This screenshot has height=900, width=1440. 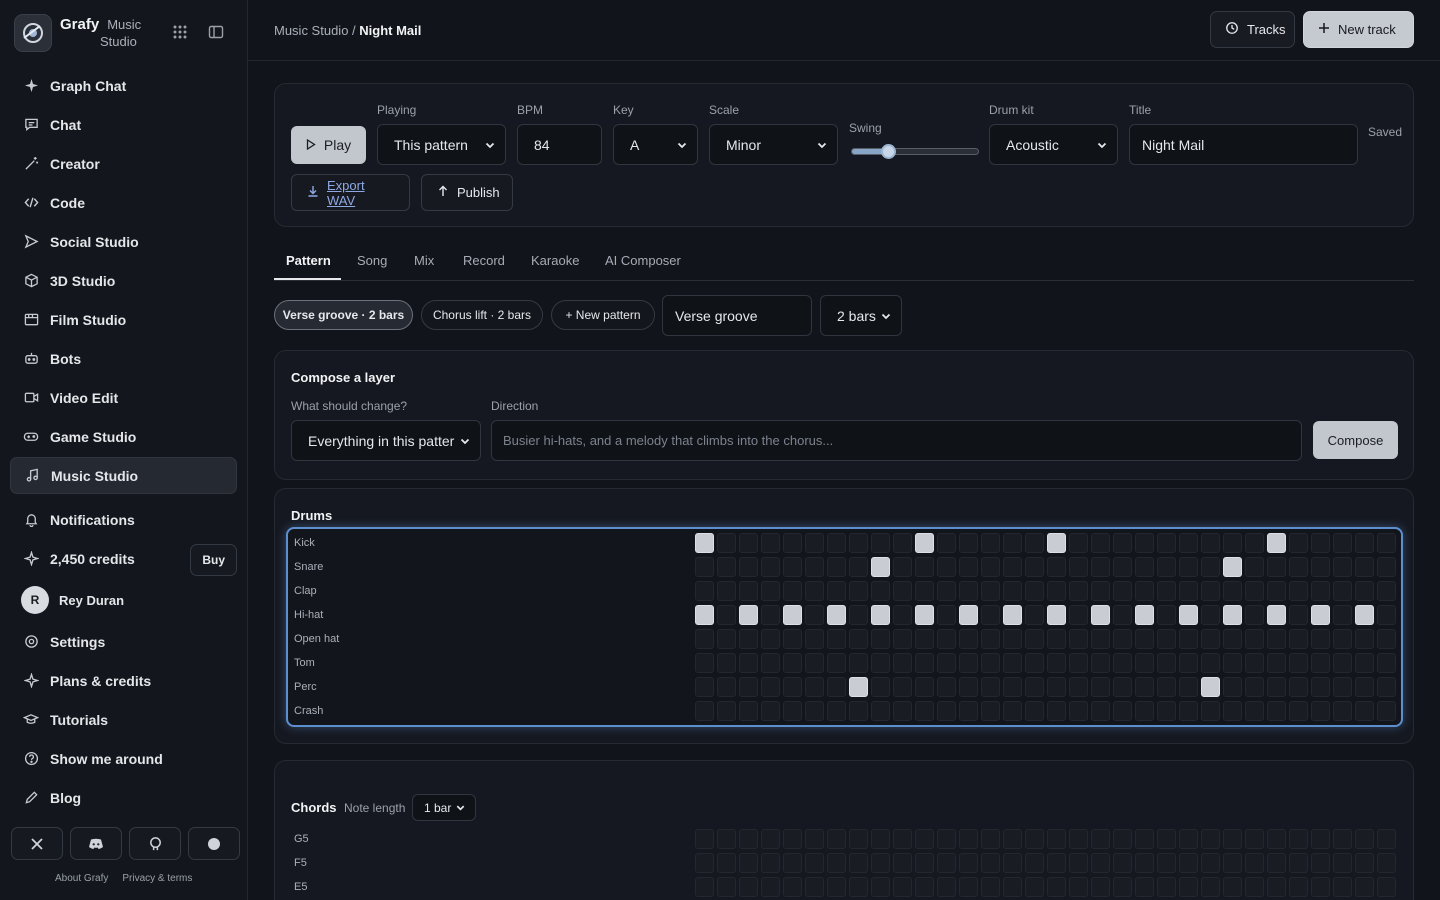 What do you see at coordinates (308, 260) in the screenshot?
I see `tab-pattern: Pattern` at bounding box center [308, 260].